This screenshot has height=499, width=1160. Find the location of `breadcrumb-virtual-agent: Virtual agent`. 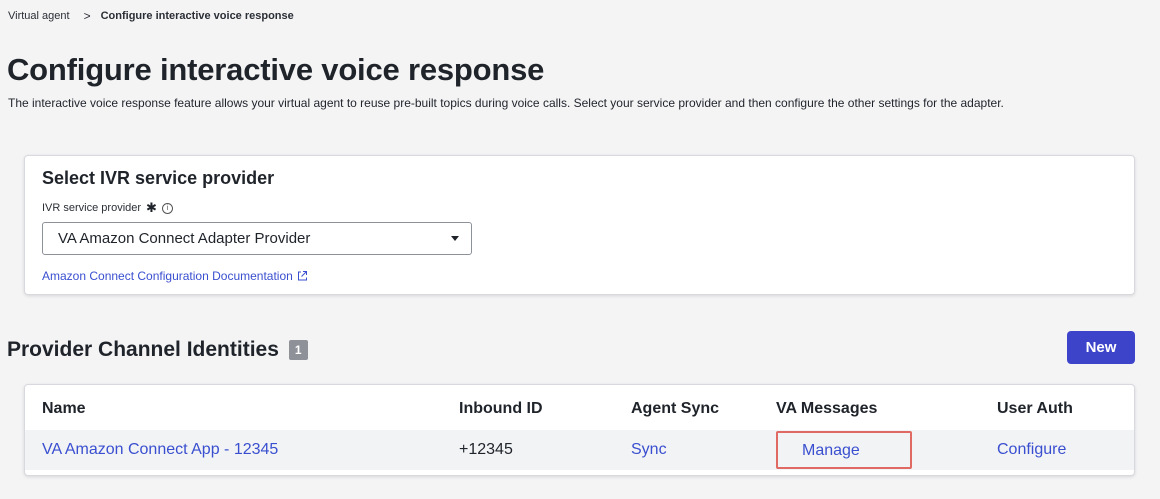

breadcrumb-virtual-agent: Virtual agent is located at coordinates (39, 16).